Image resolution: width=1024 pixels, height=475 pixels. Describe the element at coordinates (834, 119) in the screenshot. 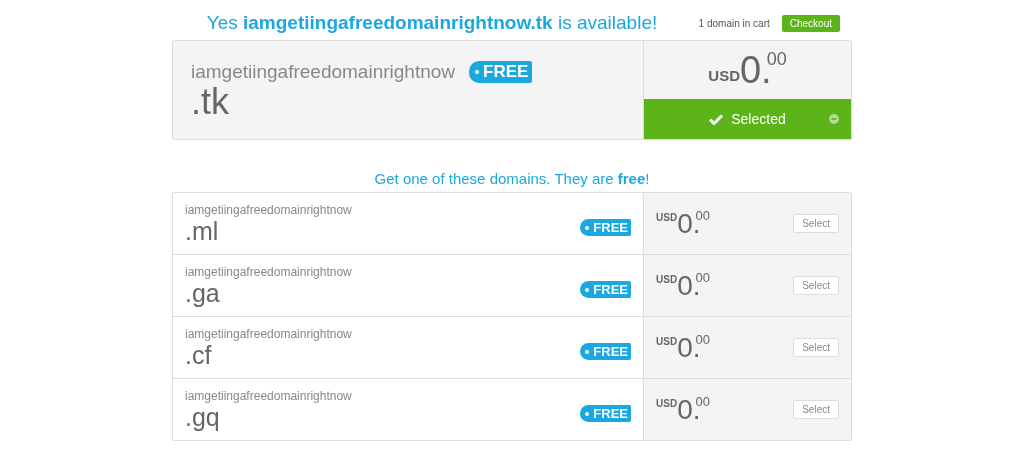

I see `remove-icon` at that location.